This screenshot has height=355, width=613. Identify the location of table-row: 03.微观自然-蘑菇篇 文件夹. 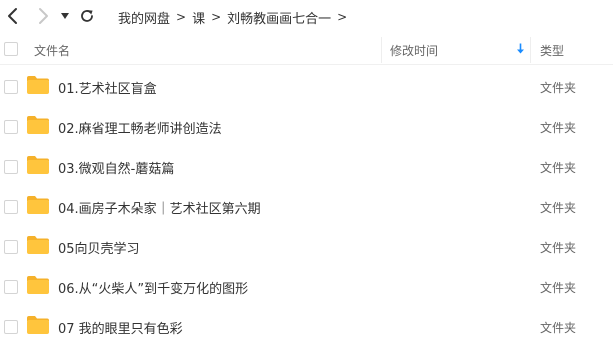
(306, 166).